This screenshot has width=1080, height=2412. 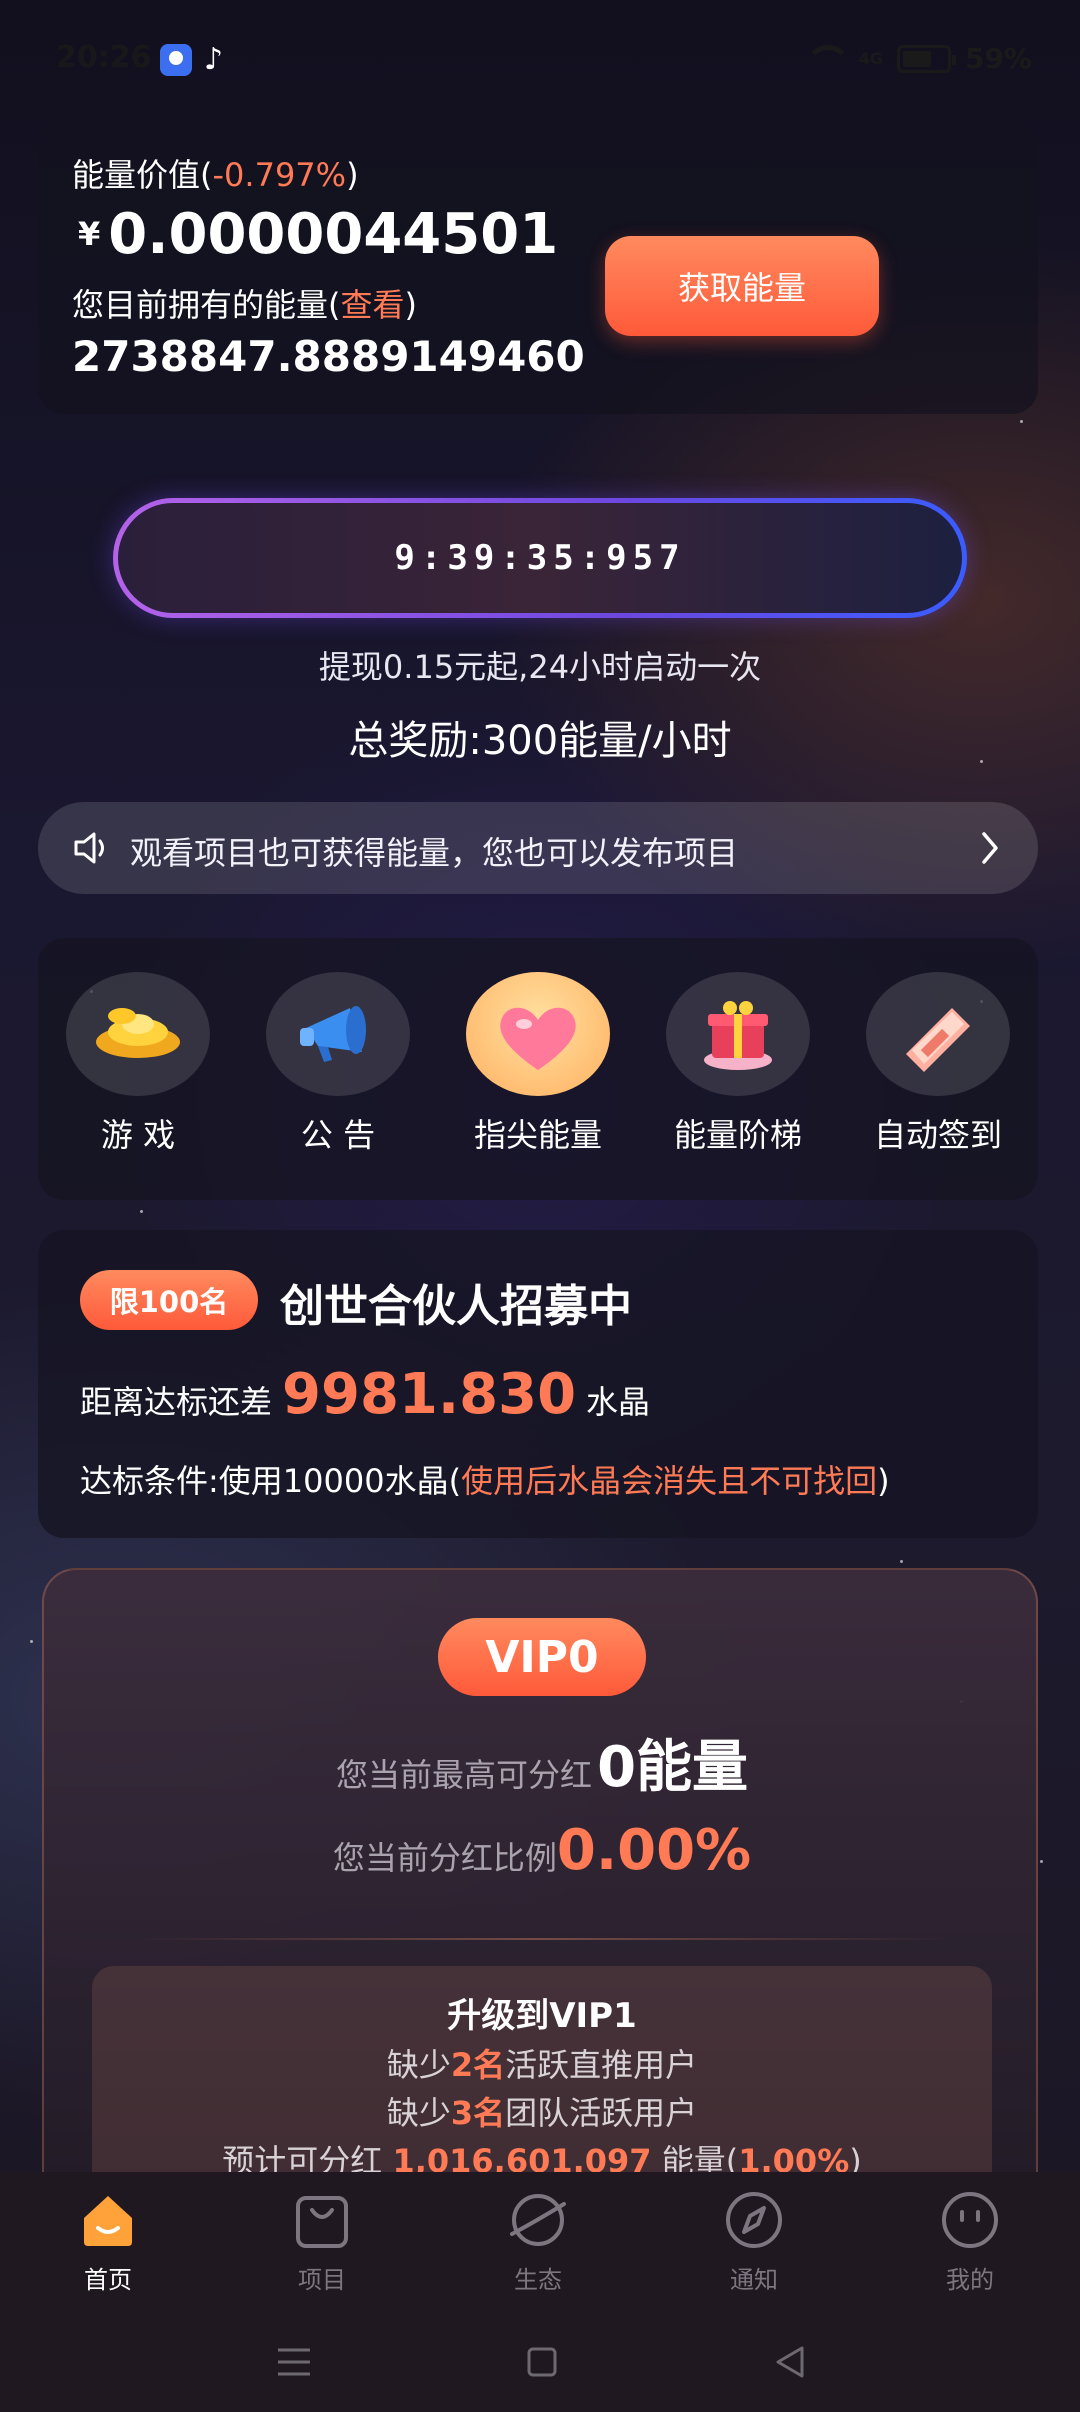 What do you see at coordinates (540, 741) in the screenshot?
I see `total-reward: 总奖励:300能量/小时` at bounding box center [540, 741].